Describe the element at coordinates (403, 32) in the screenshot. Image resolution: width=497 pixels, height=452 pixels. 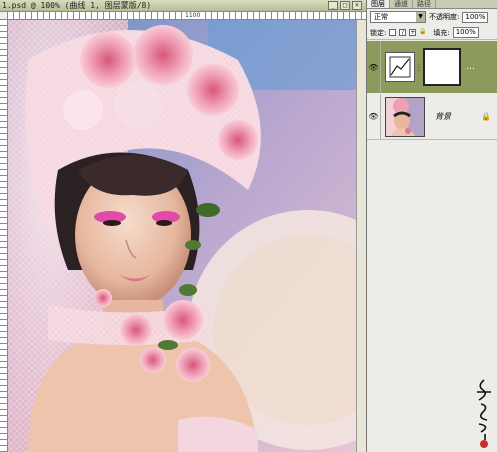
I see `lock-pixels-icon: /` at that location.